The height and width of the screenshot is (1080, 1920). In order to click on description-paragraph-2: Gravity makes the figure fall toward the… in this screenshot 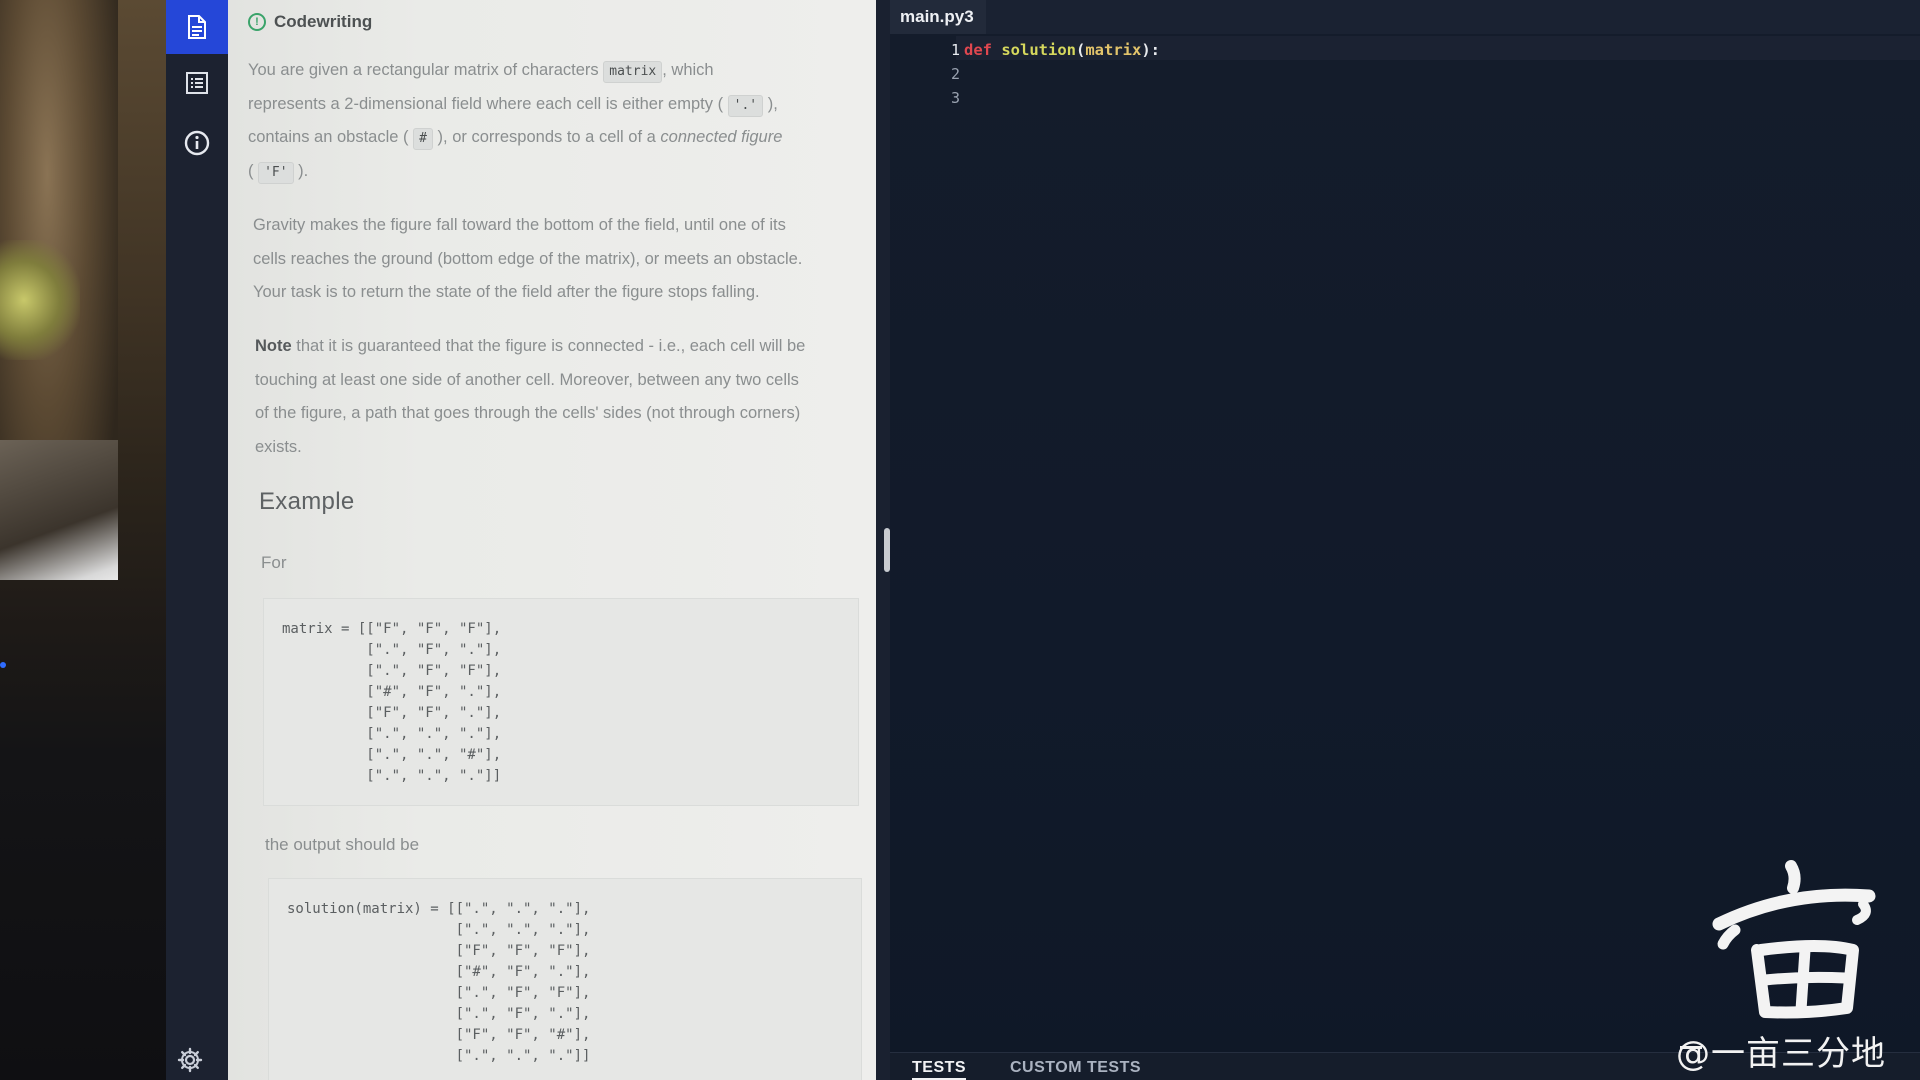, I will do `click(558, 259)`.